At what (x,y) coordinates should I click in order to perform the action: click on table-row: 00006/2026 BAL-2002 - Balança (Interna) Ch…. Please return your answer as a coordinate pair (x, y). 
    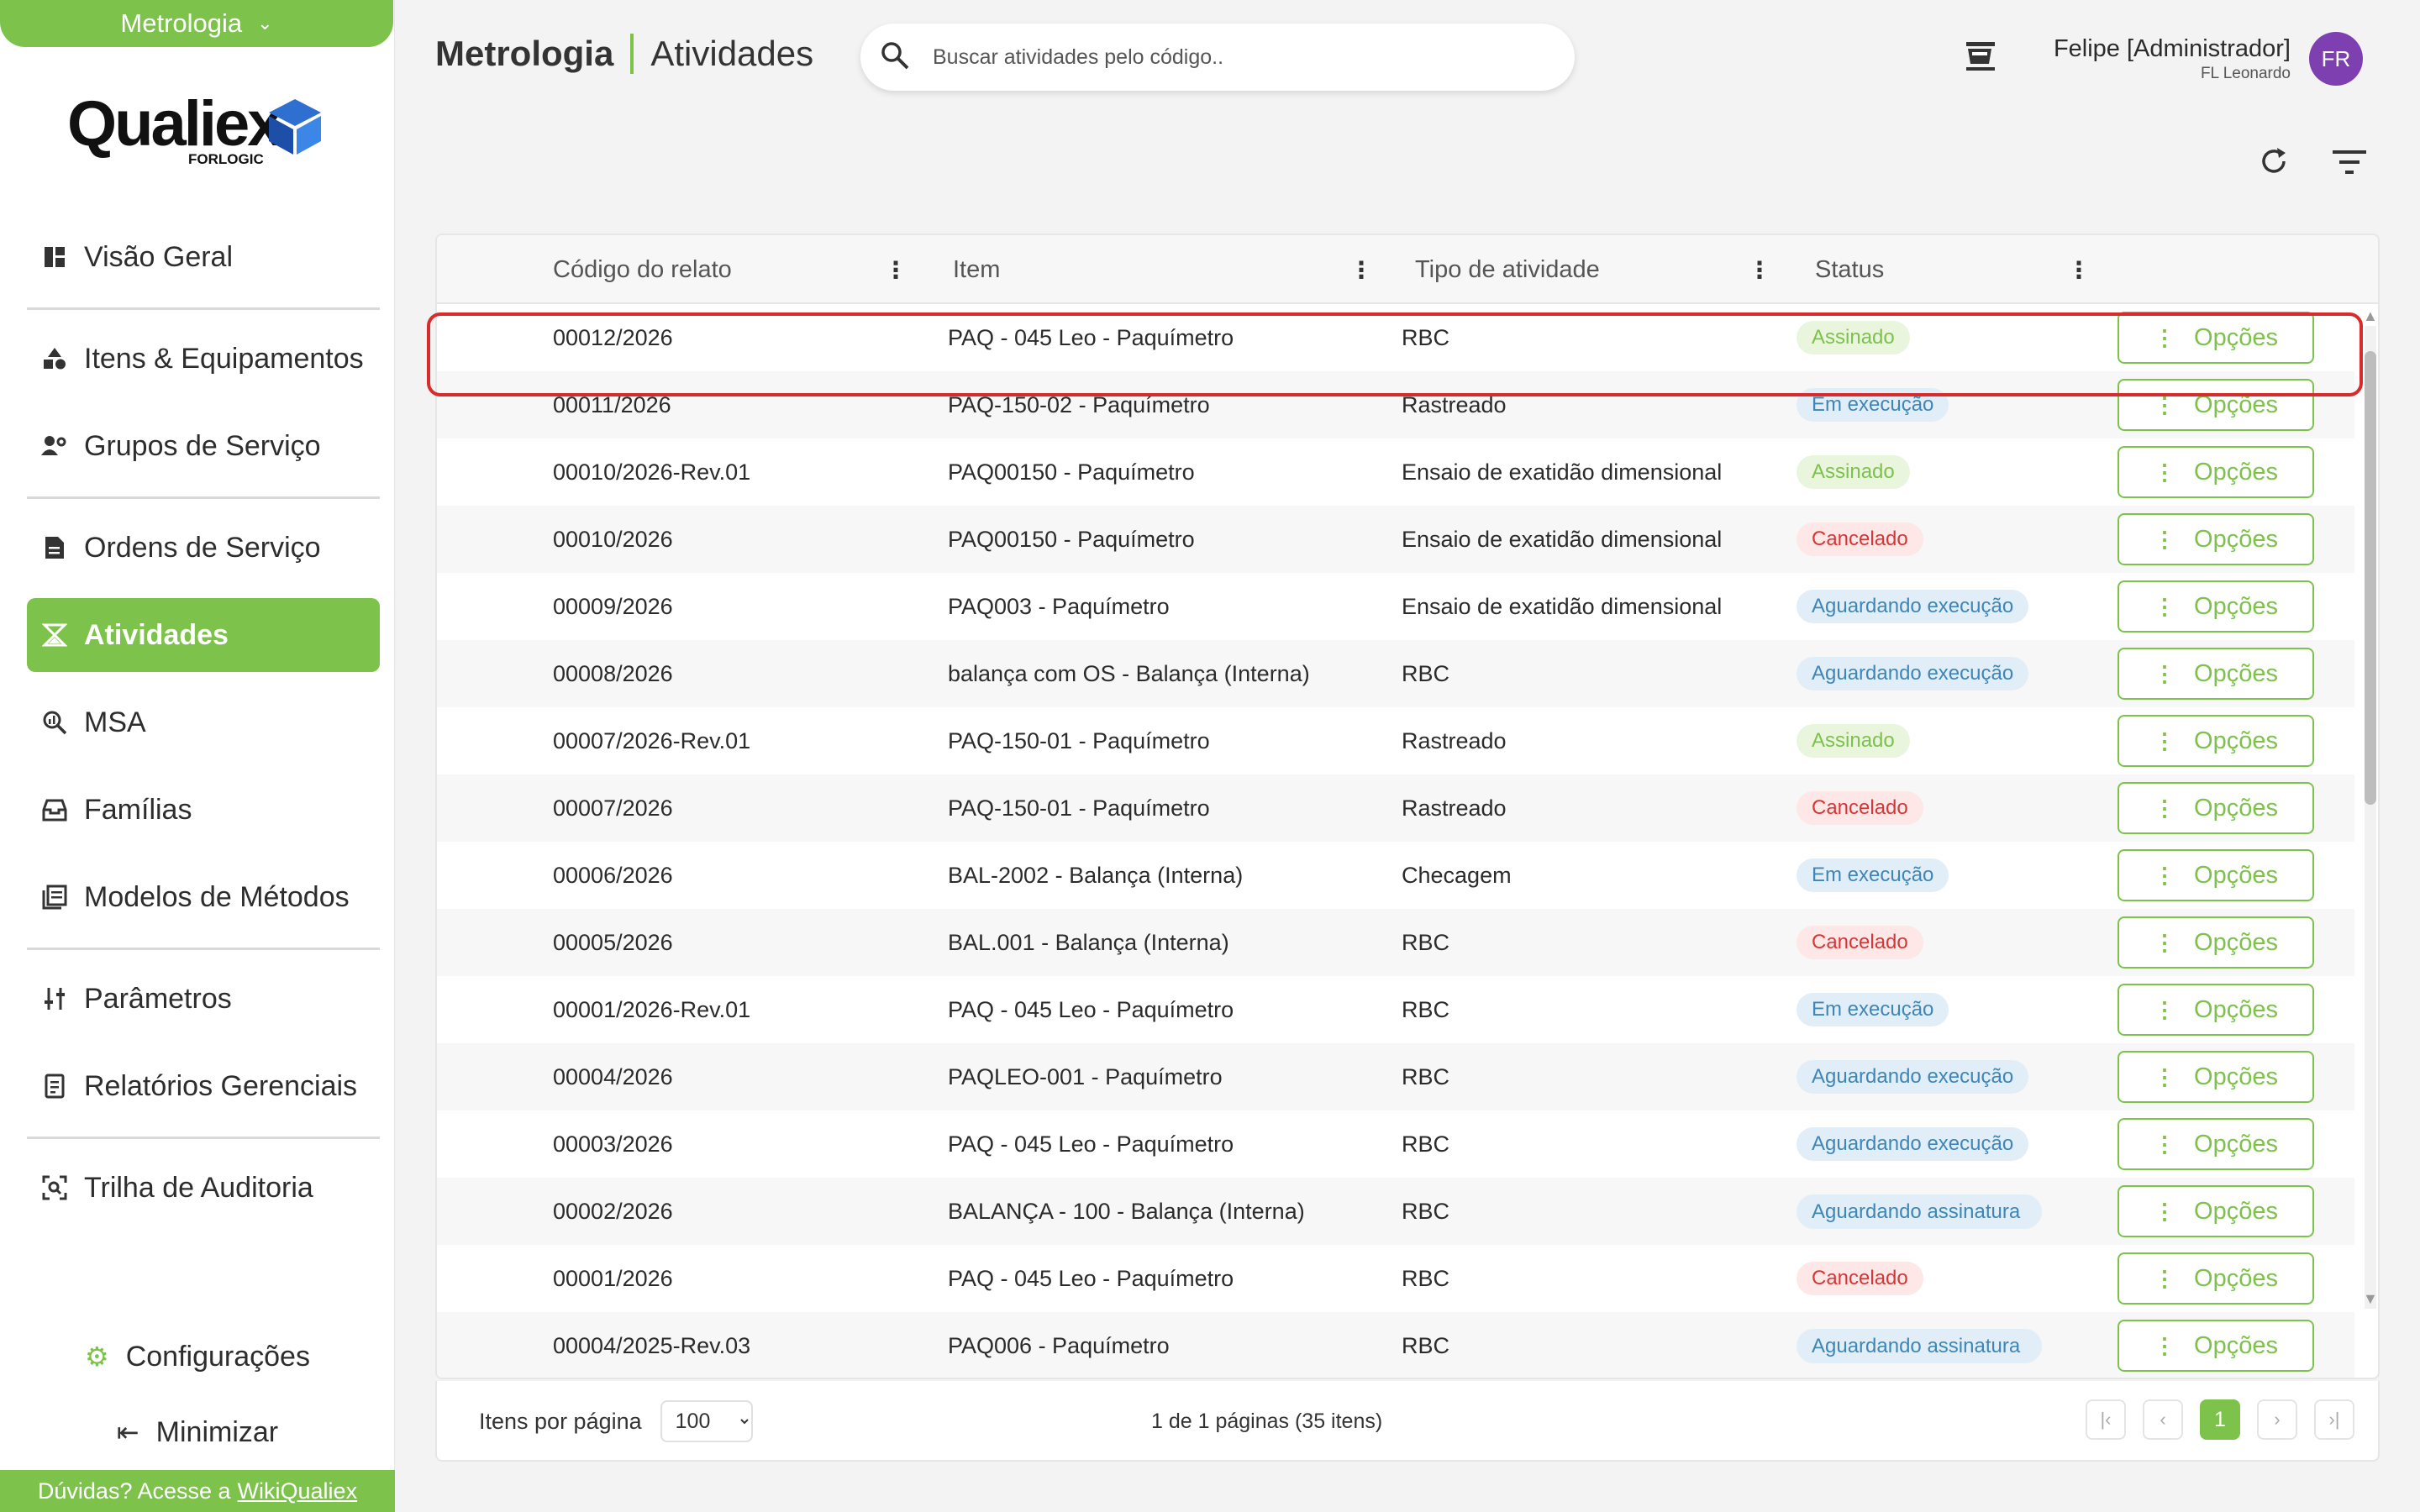
    Looking at the image, I should click on (1395, 875).